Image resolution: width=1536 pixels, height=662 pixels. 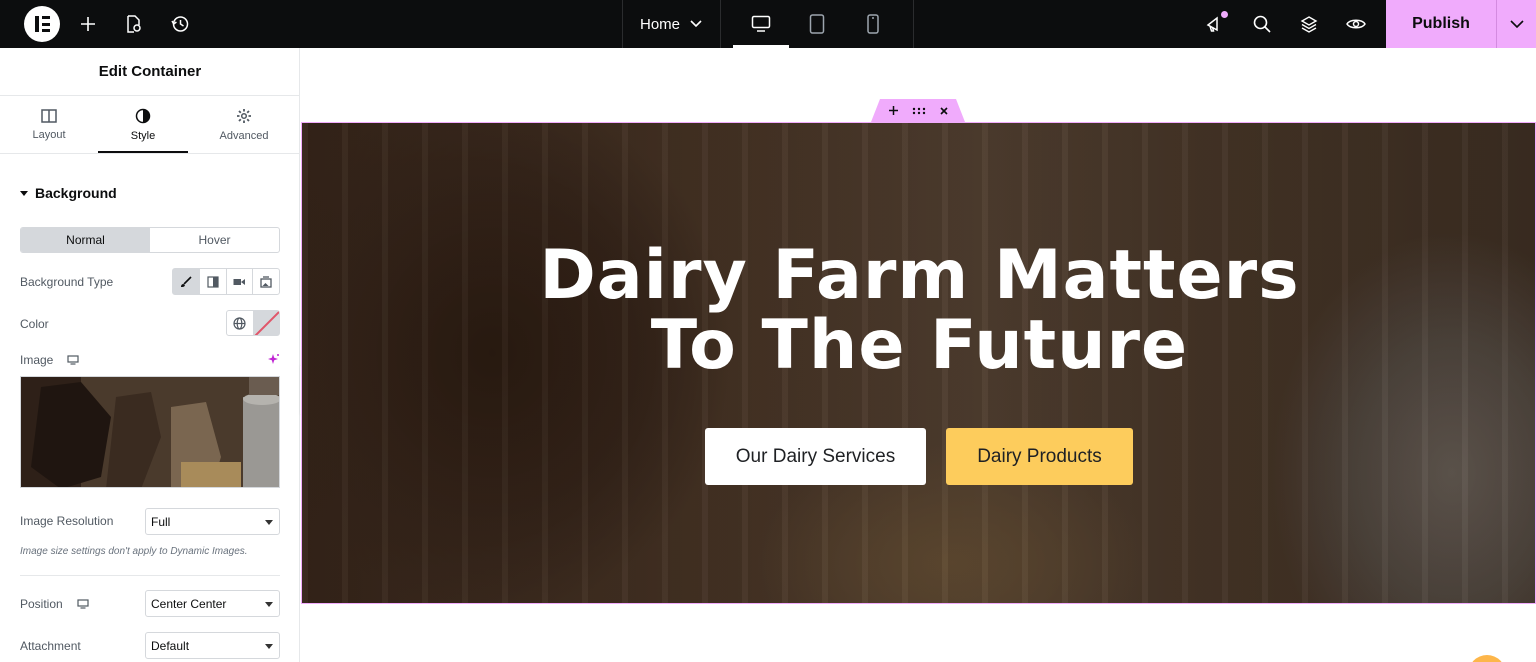 What do you see at coordinates (150, 432) in the screenshot?
I see `background-image-preview` at bounding box center [150, 432].